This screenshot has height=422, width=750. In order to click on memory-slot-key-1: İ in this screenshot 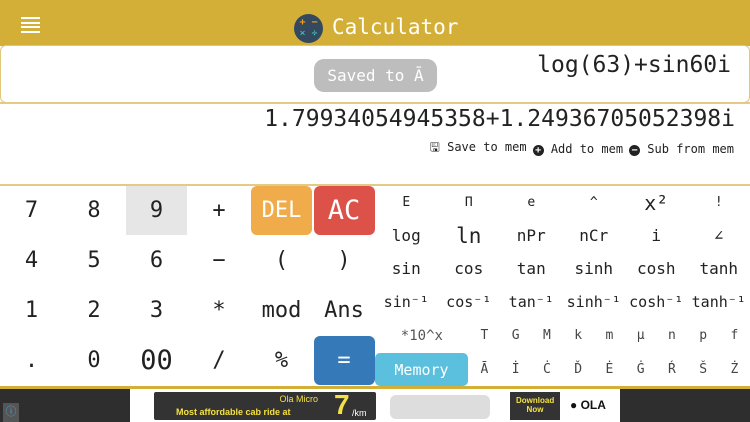, I will do `click(515, 369)`.